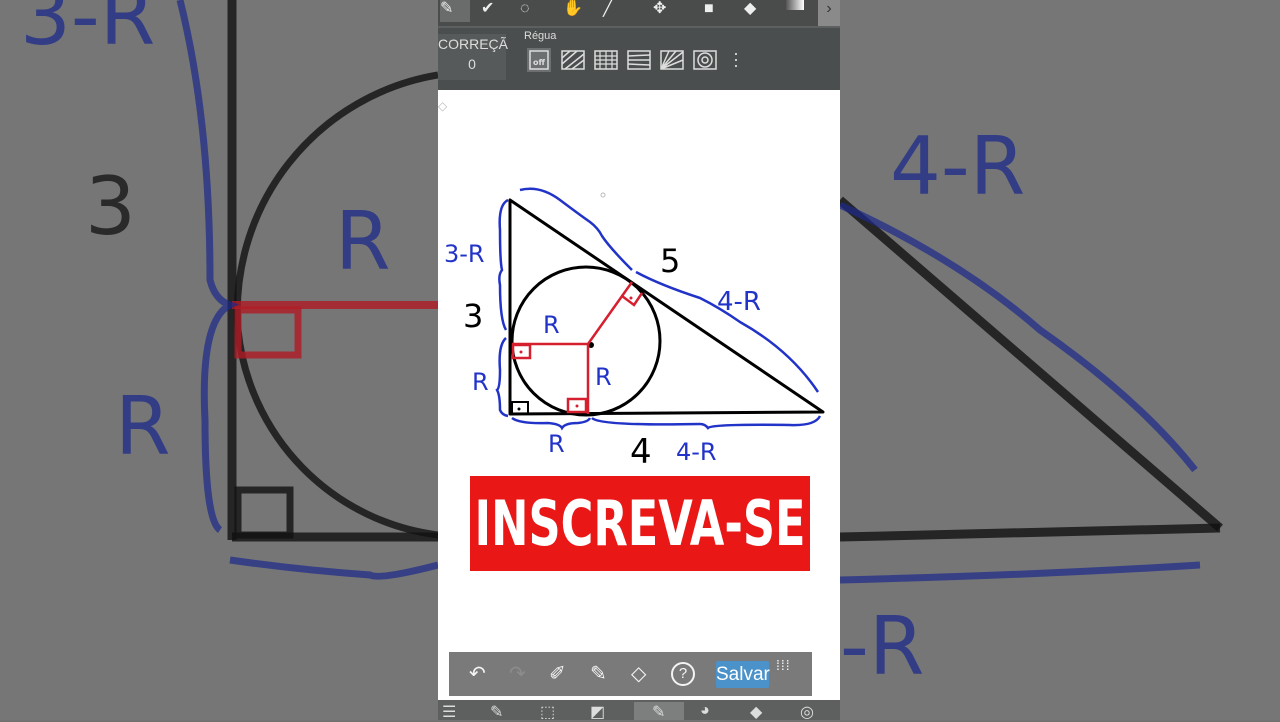 The width and height of the screenshot is (1280, 722). What do you see at coordinates (739, 302) in the screenshot?
I see `label-4-minus-r-hyp: 4-R` at bounding box center [739, 302].